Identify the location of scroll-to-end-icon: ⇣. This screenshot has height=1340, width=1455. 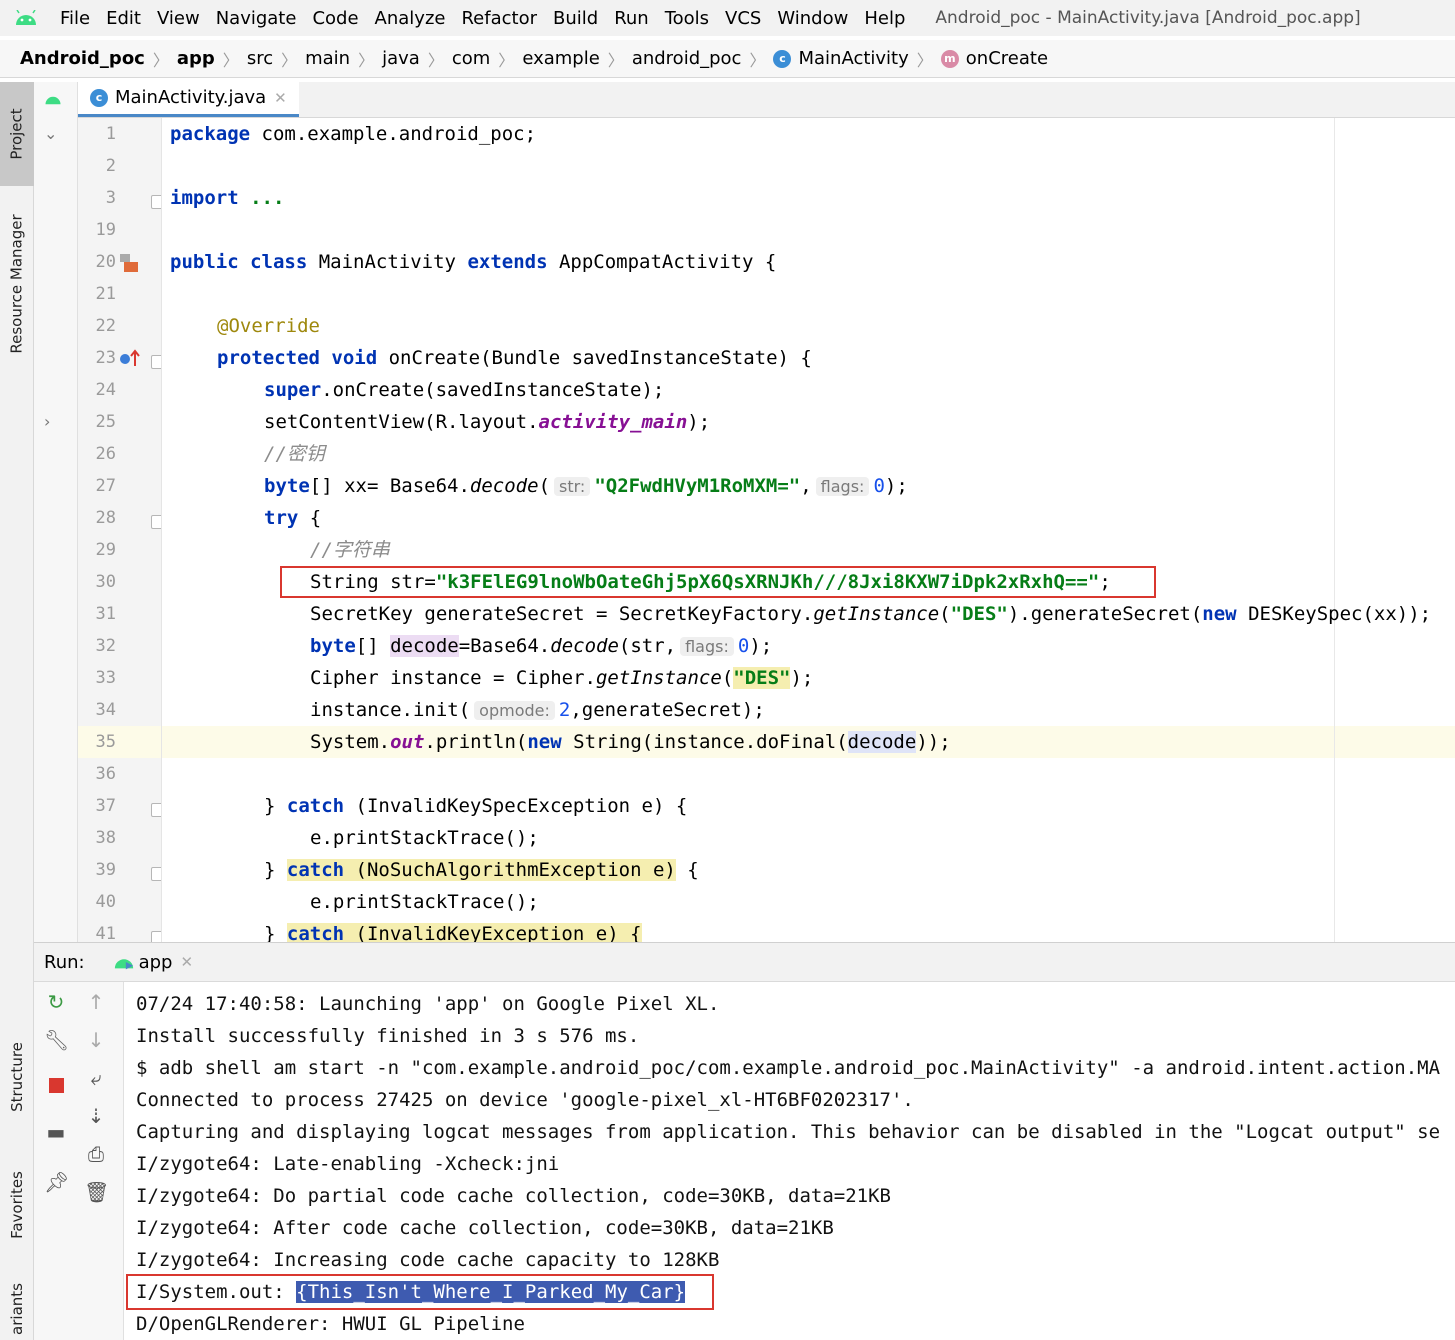
(96, 1116).